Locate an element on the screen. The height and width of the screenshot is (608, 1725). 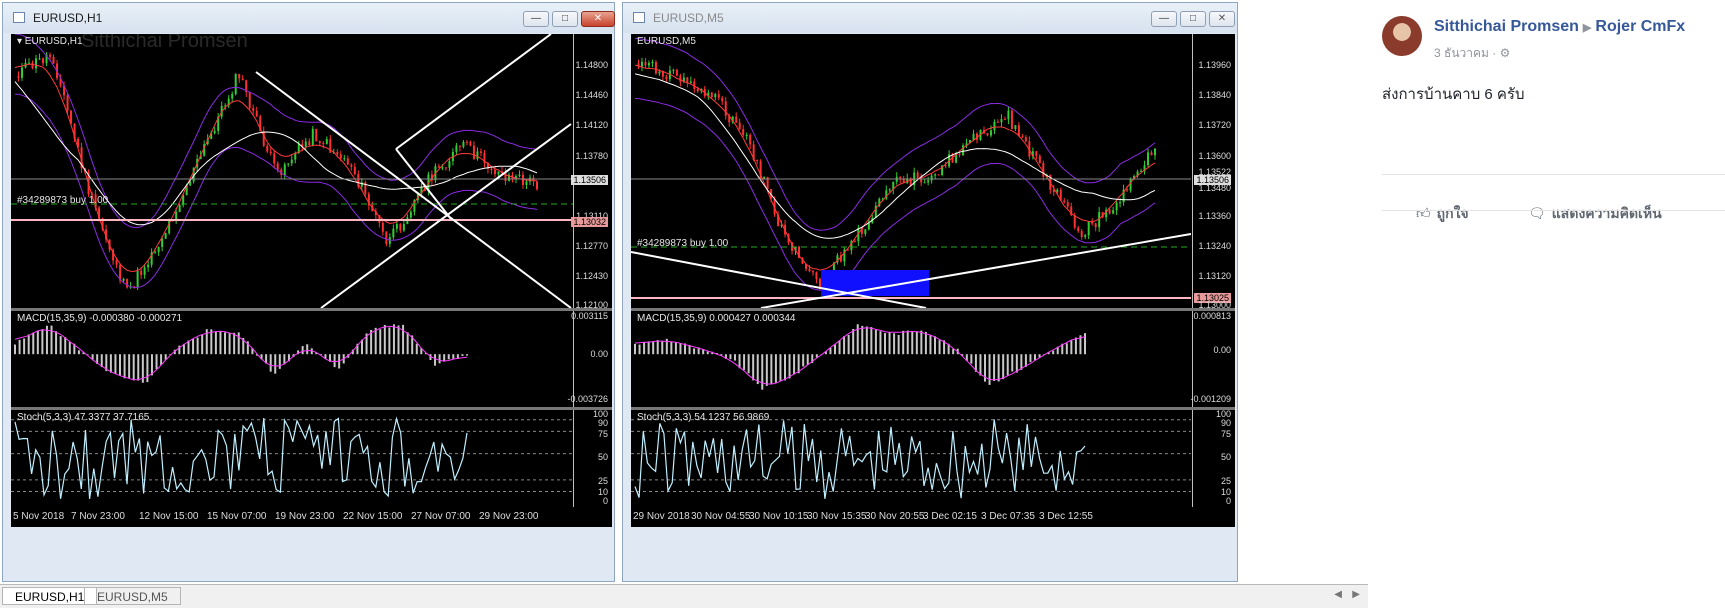
thumbs-up-icon: 👍︎ is located at coordinates (1423, 213).